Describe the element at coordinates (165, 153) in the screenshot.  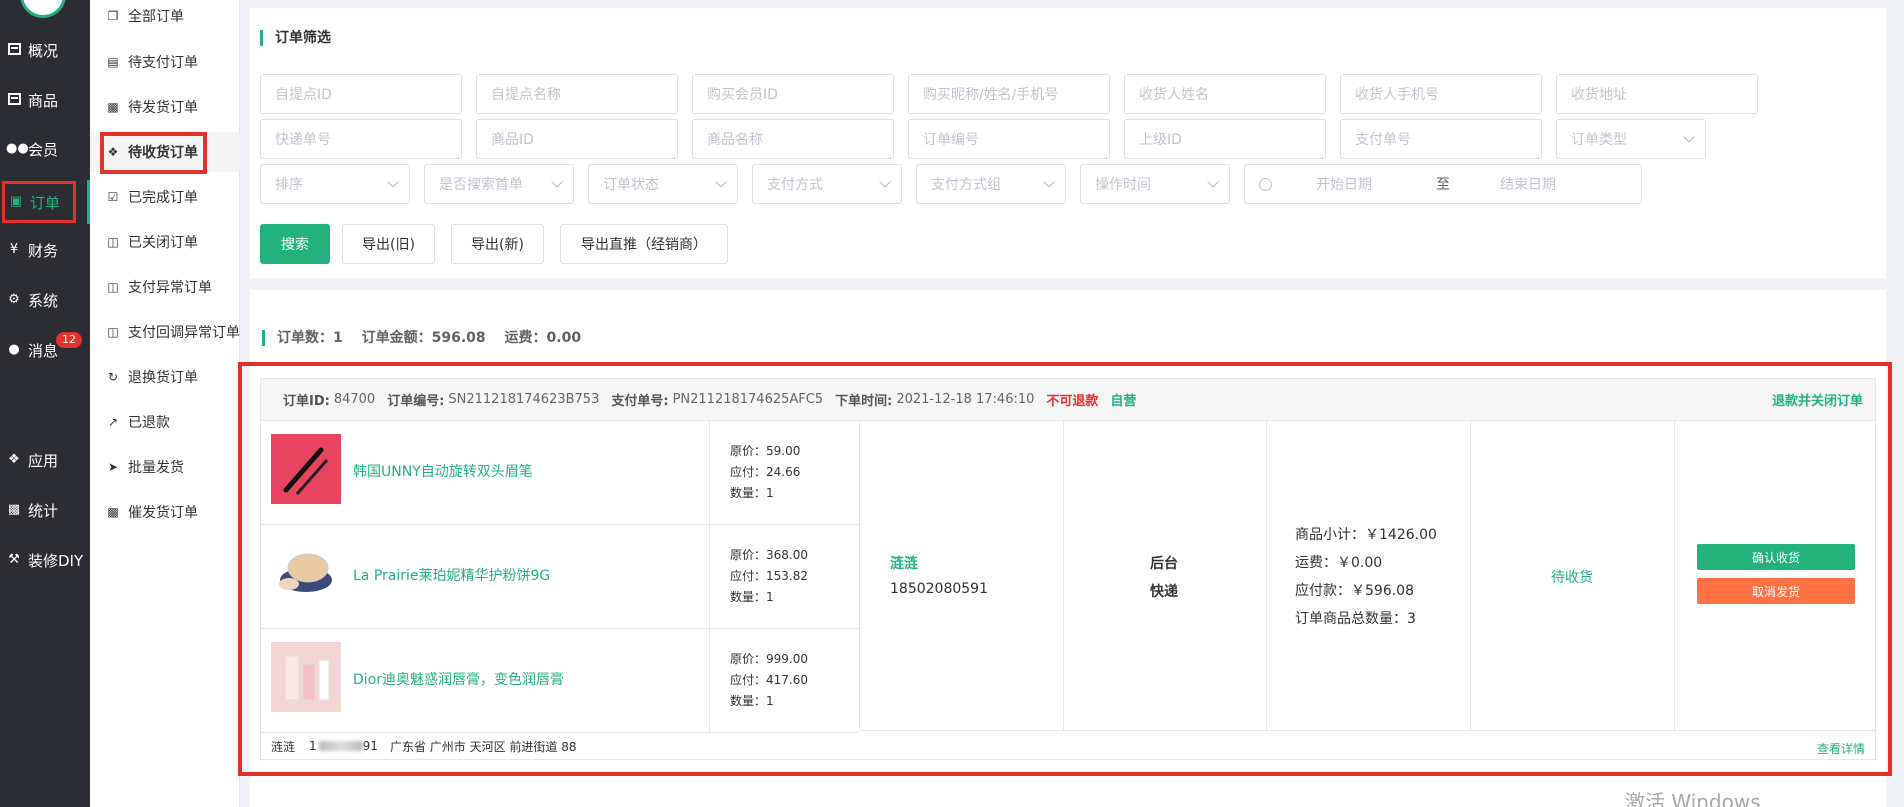
I see `submenu-pending-receipt: ❖ 待收货订单` at that location.